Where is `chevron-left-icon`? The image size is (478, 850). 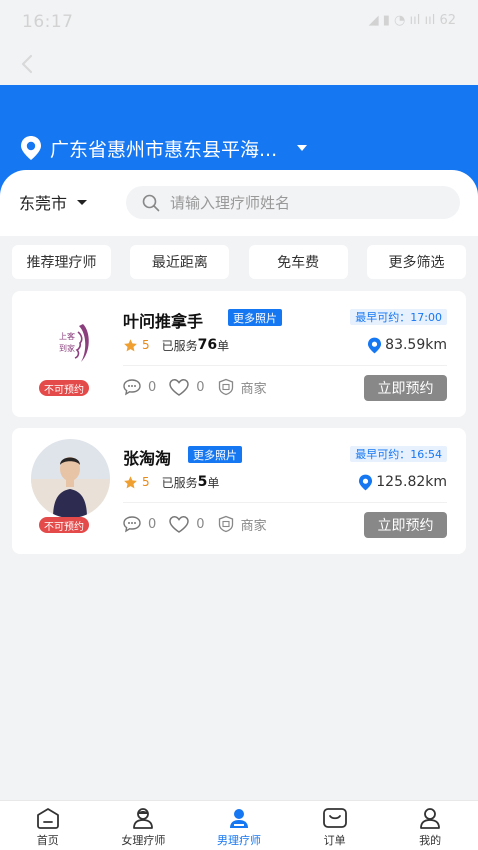
chevron-left-icon is located at coordinates (27, 64).